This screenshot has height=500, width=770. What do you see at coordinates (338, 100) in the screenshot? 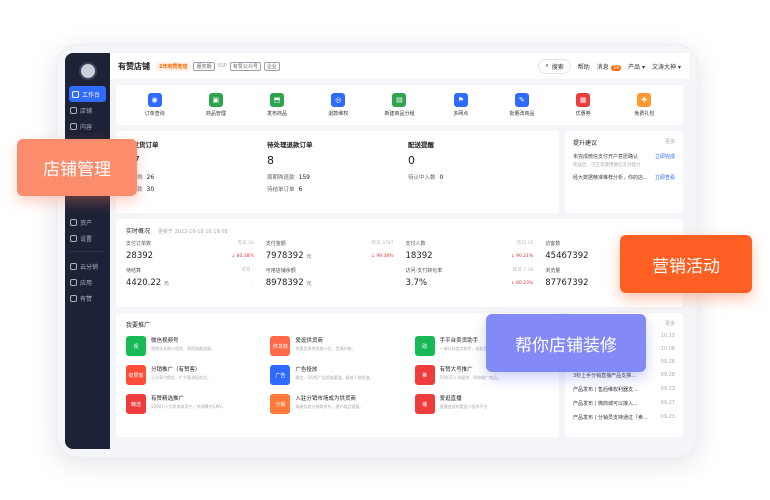
I see `refund-icon: ◎` at bounding box center [338, 100].